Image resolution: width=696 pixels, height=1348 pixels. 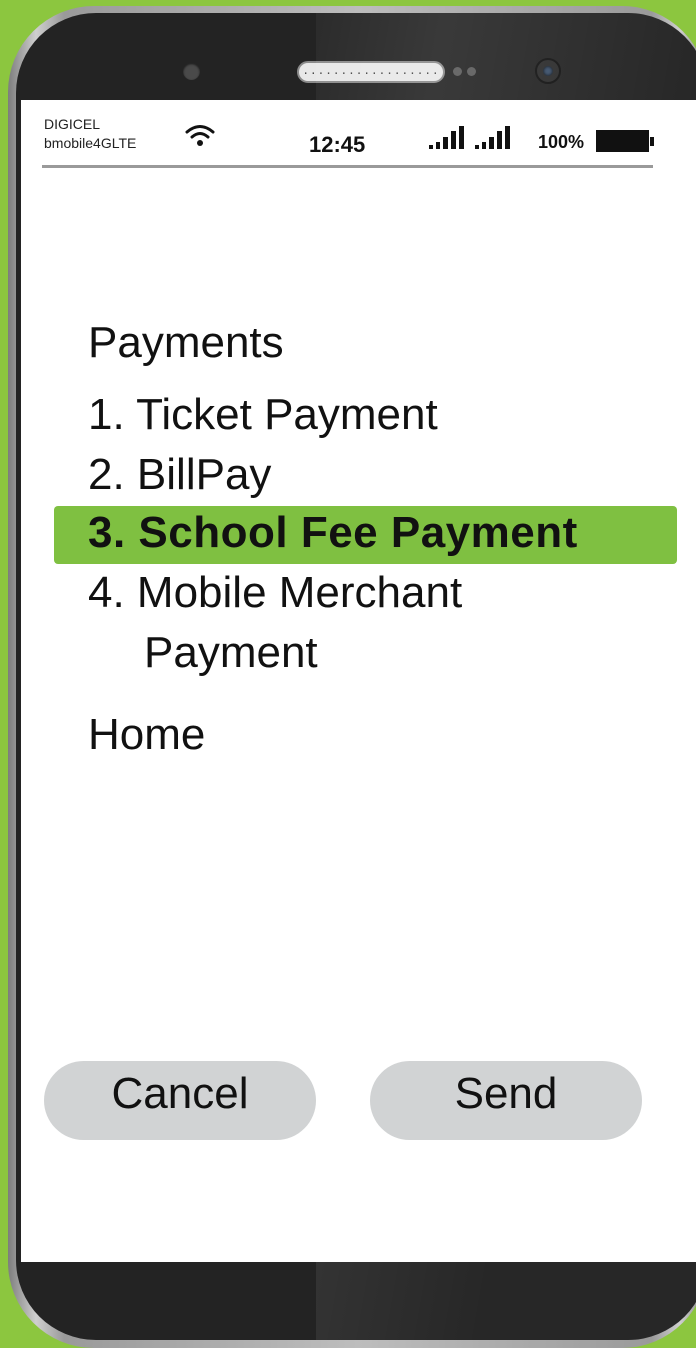 What do you see at coordinates (180, 1100) in the screenshot?
I see `cancel-button: Cancel` at bounding box center [180, 1100].